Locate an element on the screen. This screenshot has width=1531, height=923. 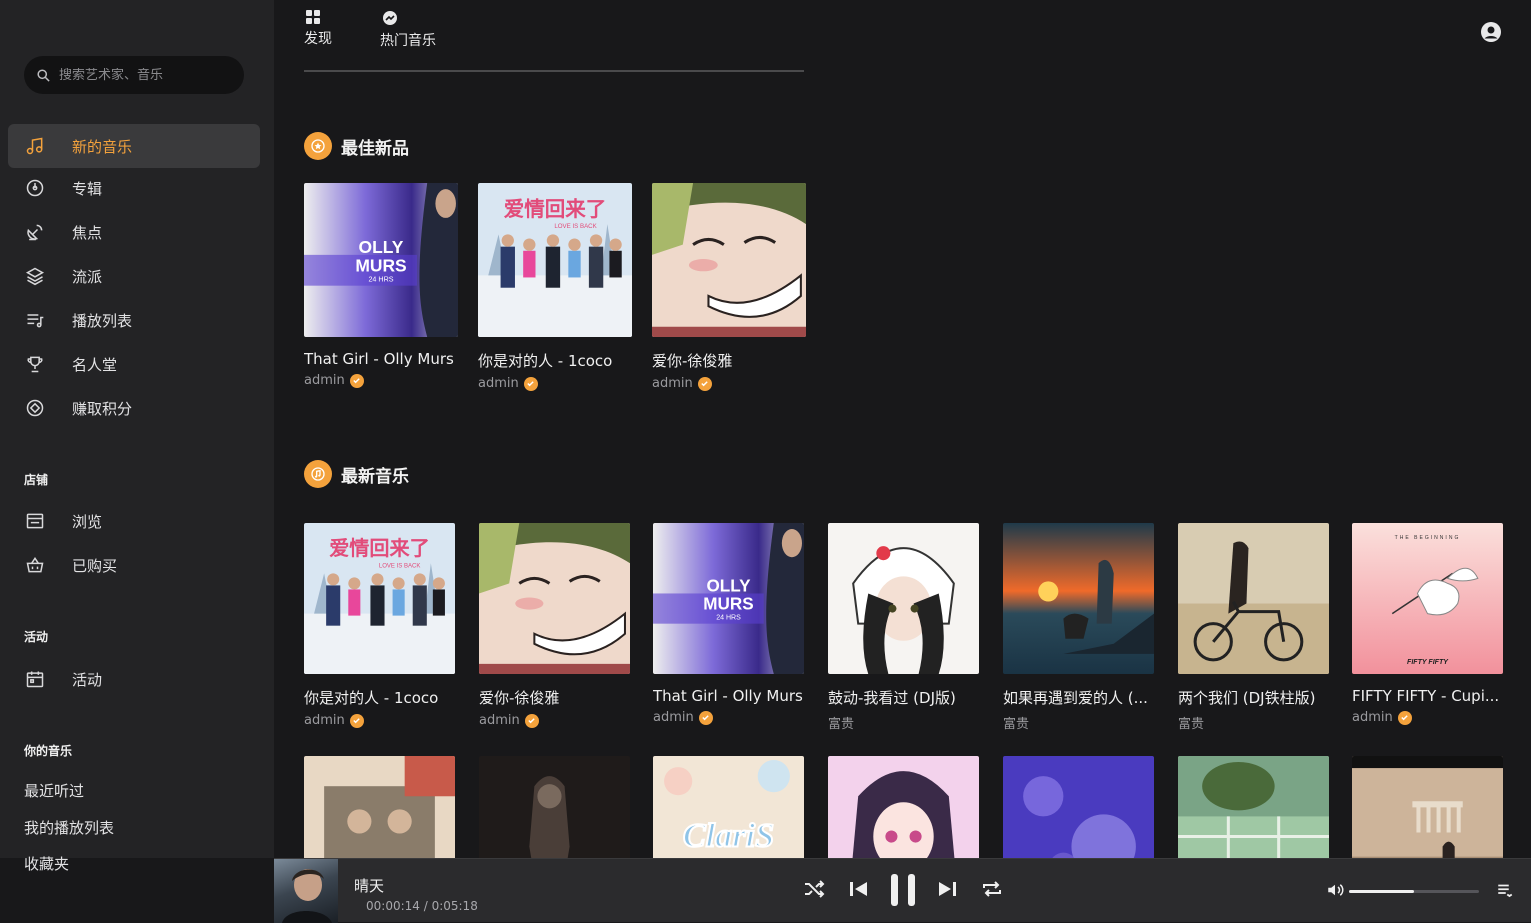
favorites-link: 收藏夹 is located at coordinates (46, 863).